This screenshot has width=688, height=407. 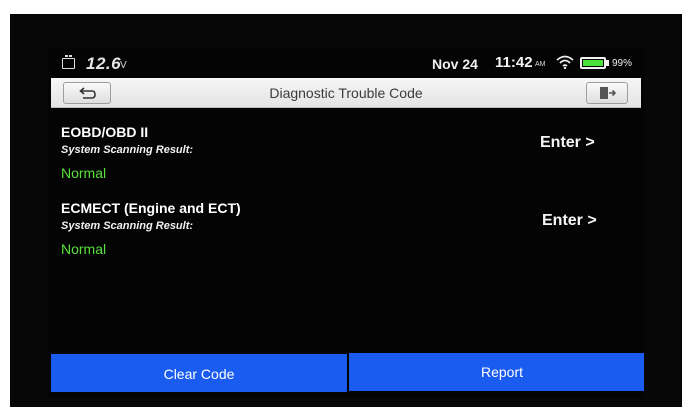 I want to click on battery-car-icon, so click(x=68, y=62).